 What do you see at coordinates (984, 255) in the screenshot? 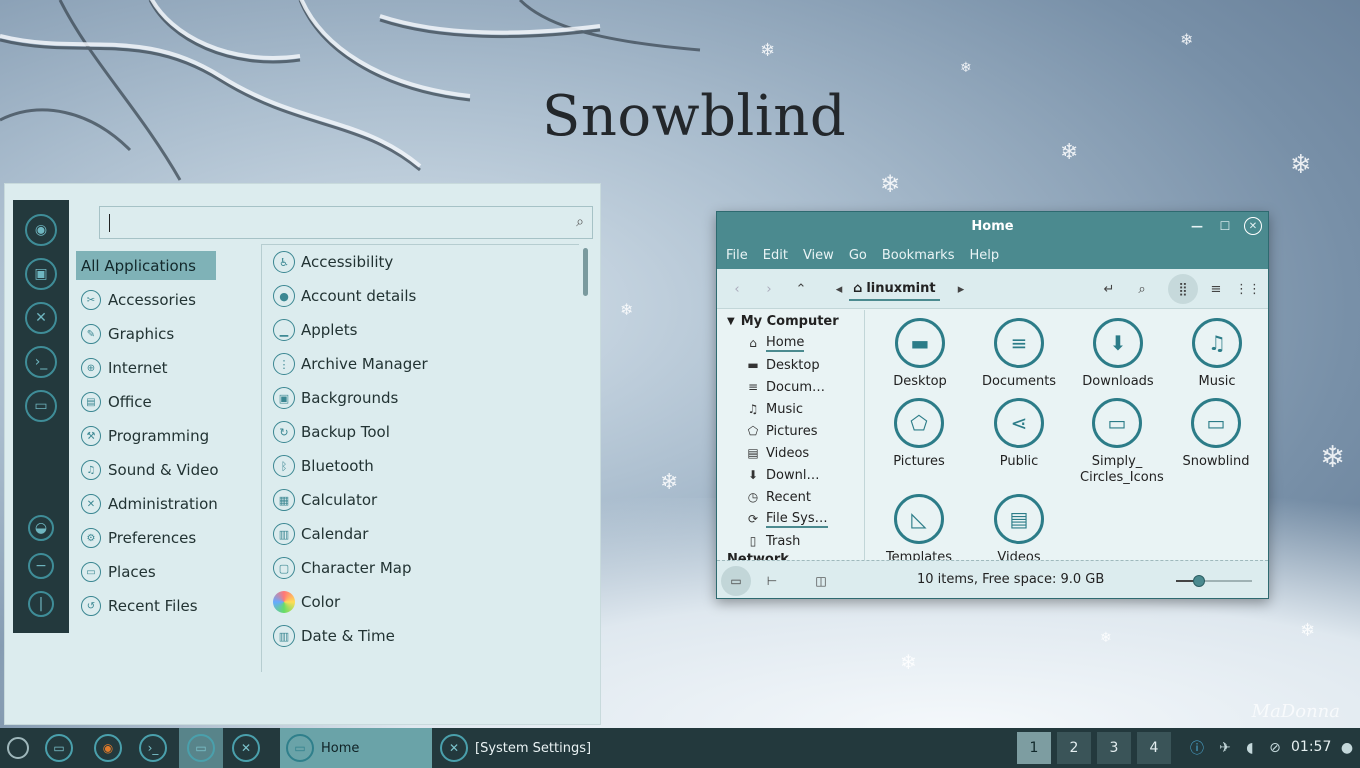
I see `menu-help: Help` at bounding box center [984, 255].